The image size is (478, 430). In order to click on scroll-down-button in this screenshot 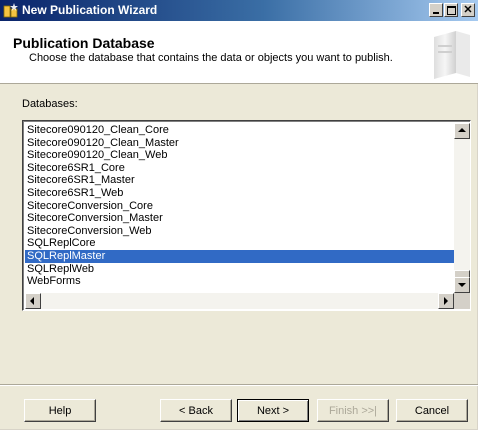, I will do `click(462, 285)`.